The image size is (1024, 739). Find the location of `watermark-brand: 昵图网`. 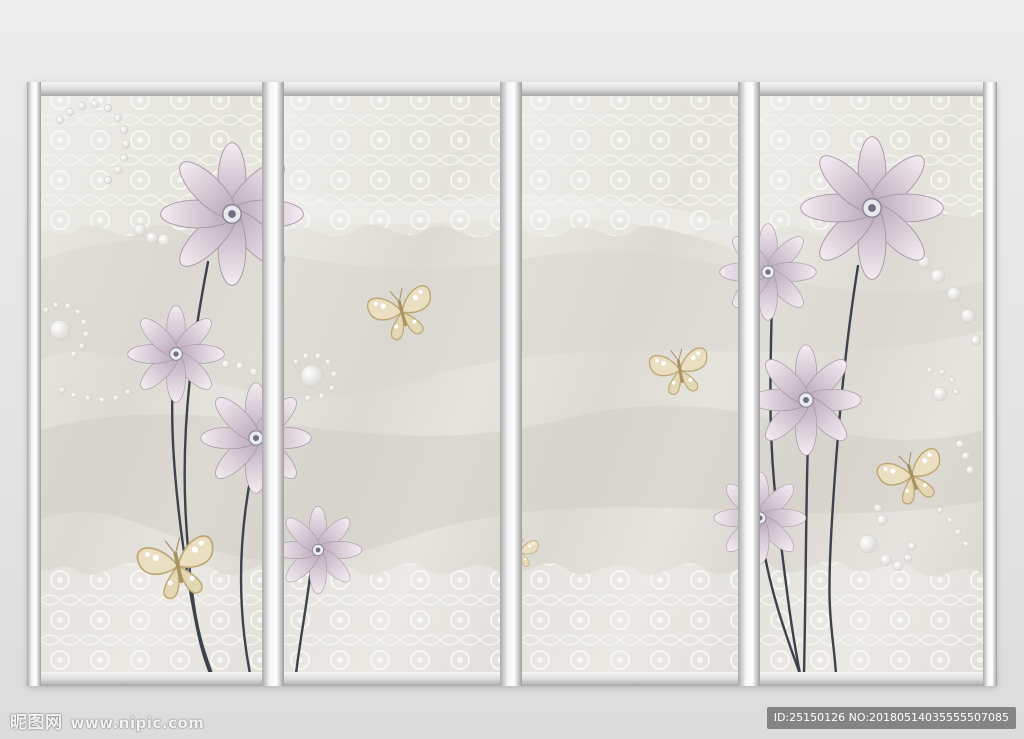

watermark-brand: 昵图网 is located at coordinates (36, 723).